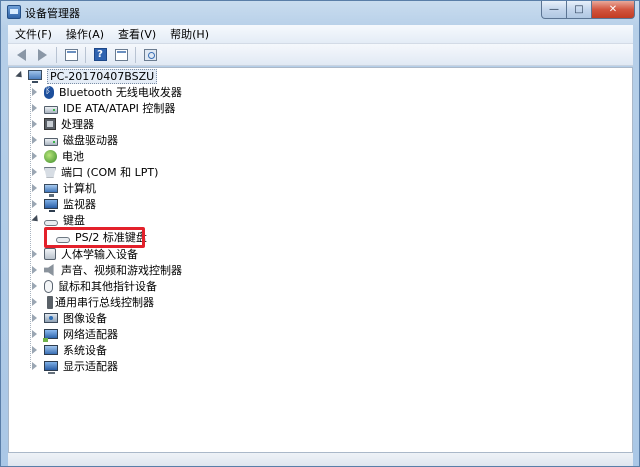  What do you see at coordinates (90, 334) in the screenshot?
I see `tree-item-label: 网络适配器` at bounding box center [90, 334].